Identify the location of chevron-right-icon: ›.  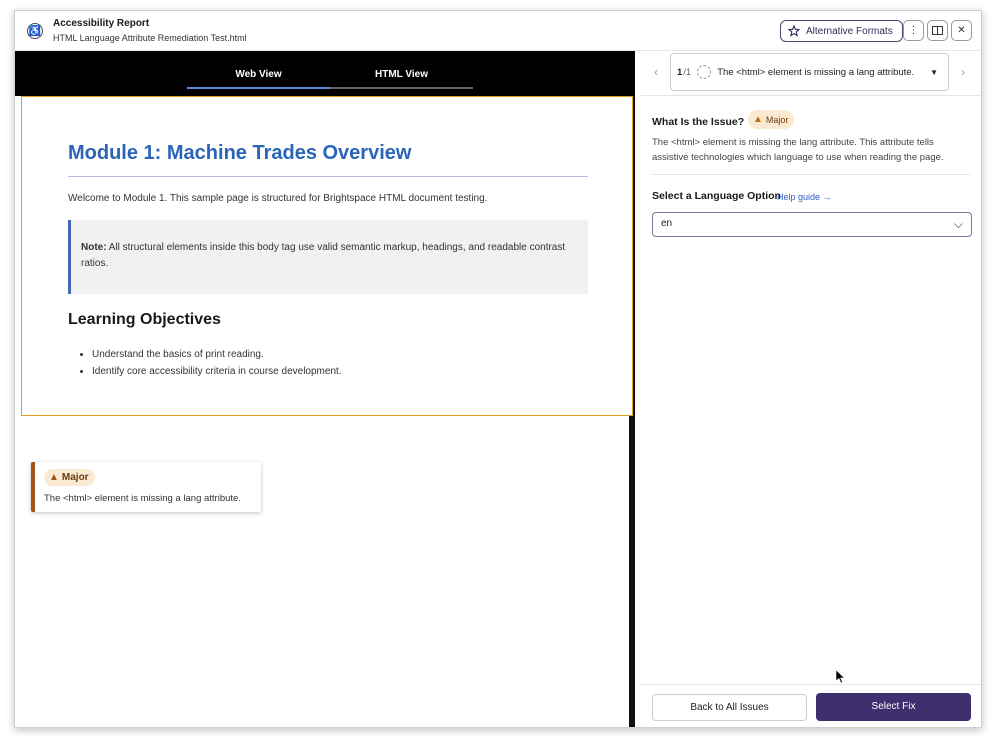
(963, 72).